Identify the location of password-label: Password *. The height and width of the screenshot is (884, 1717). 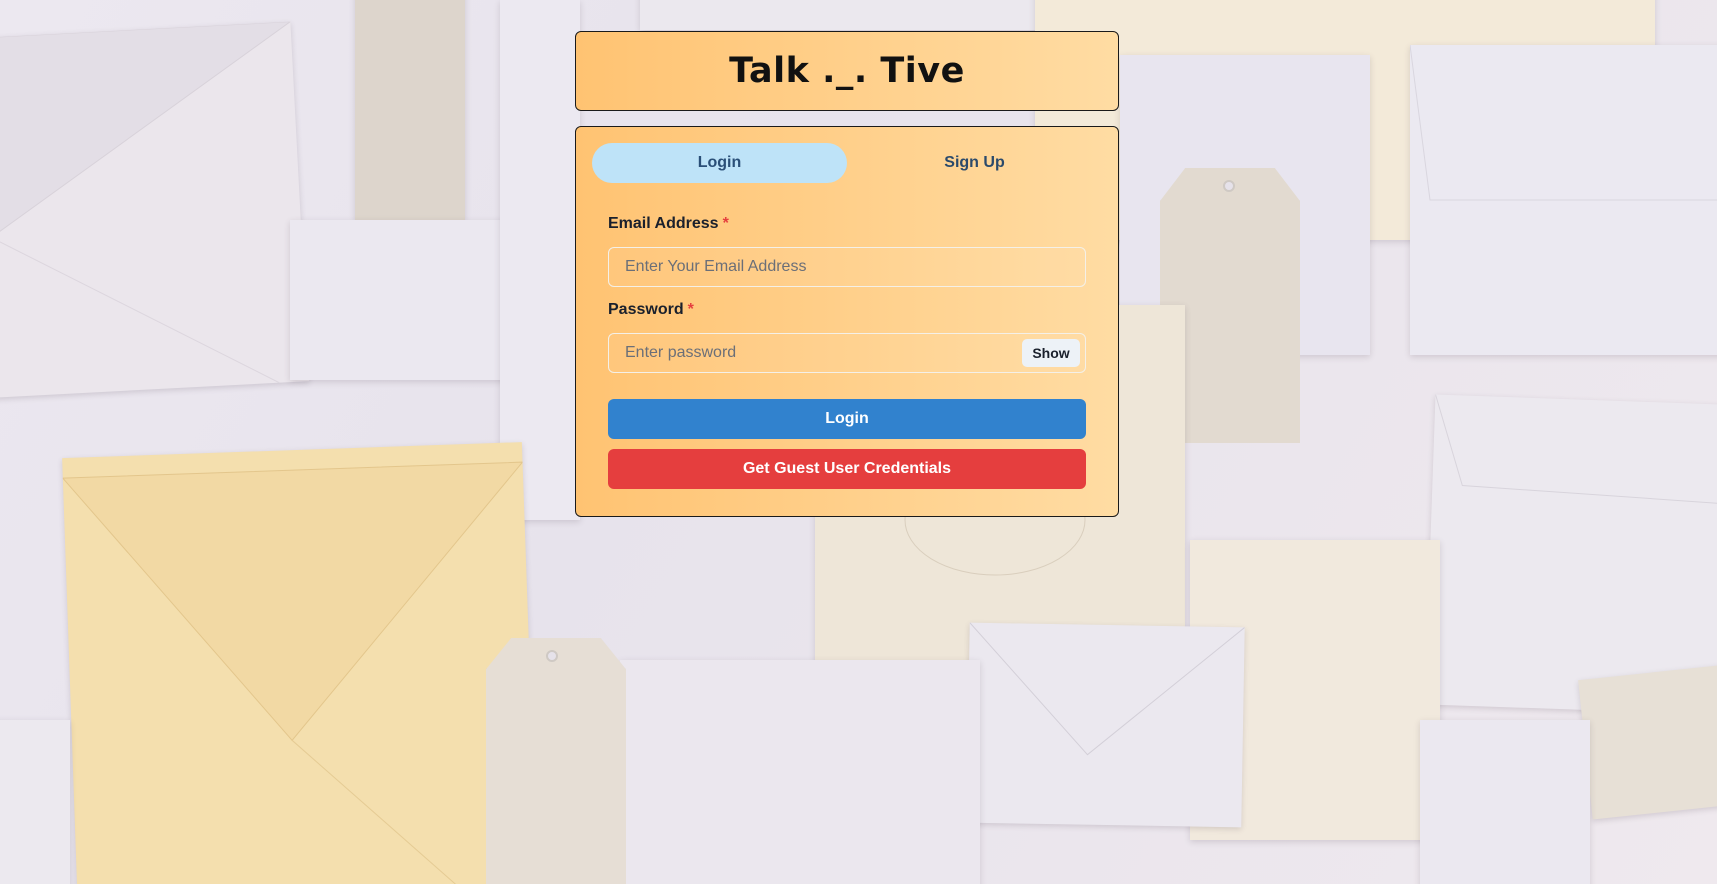
(847, 313).